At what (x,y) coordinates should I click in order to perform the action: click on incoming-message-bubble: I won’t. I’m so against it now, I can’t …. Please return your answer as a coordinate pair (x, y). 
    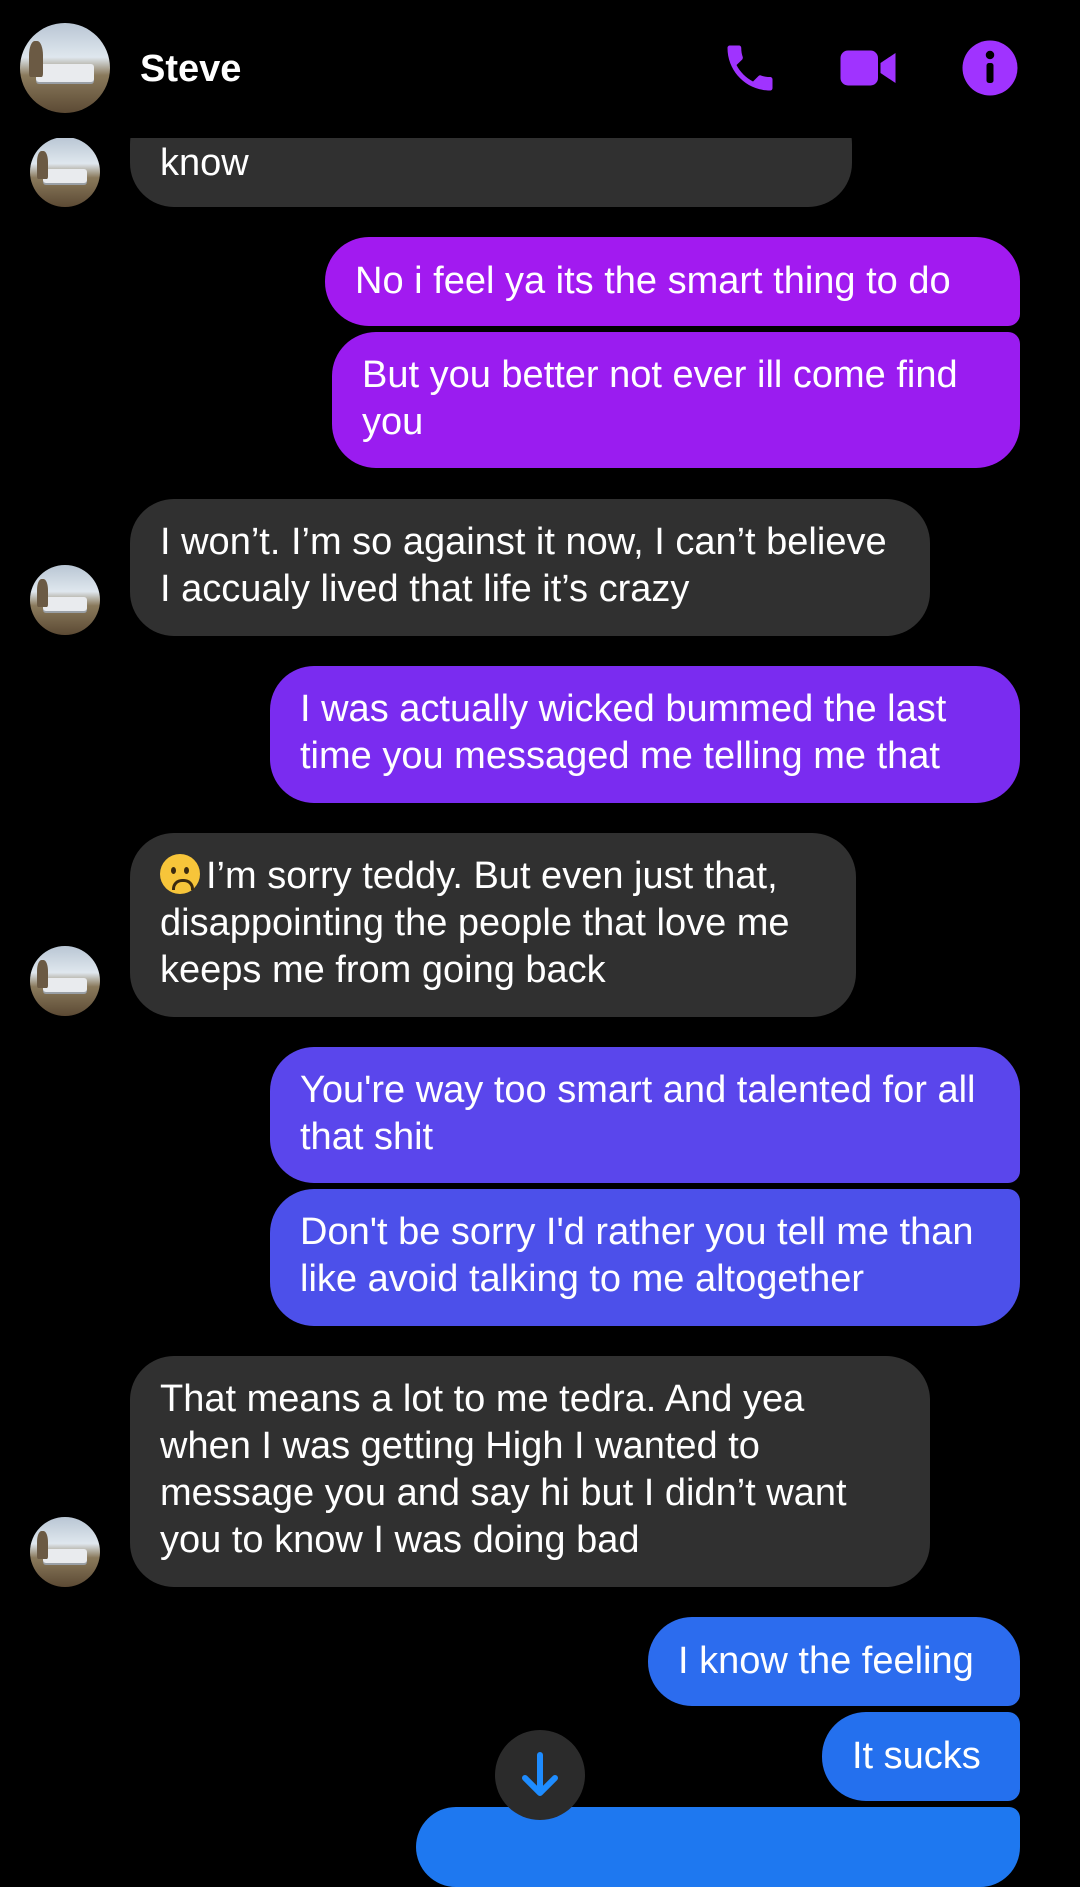
    Looking at the image, I should click on (530, 567).